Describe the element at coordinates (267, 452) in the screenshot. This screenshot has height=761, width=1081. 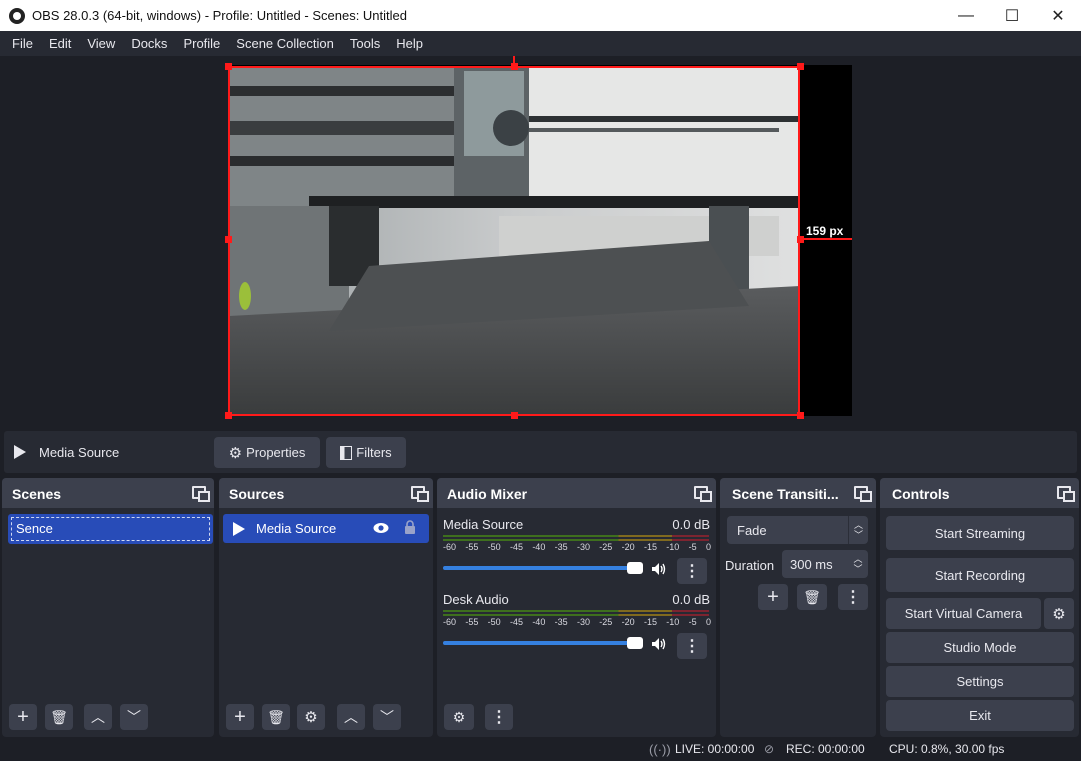
I see `properties-button: ⚙ Properties` at that location.